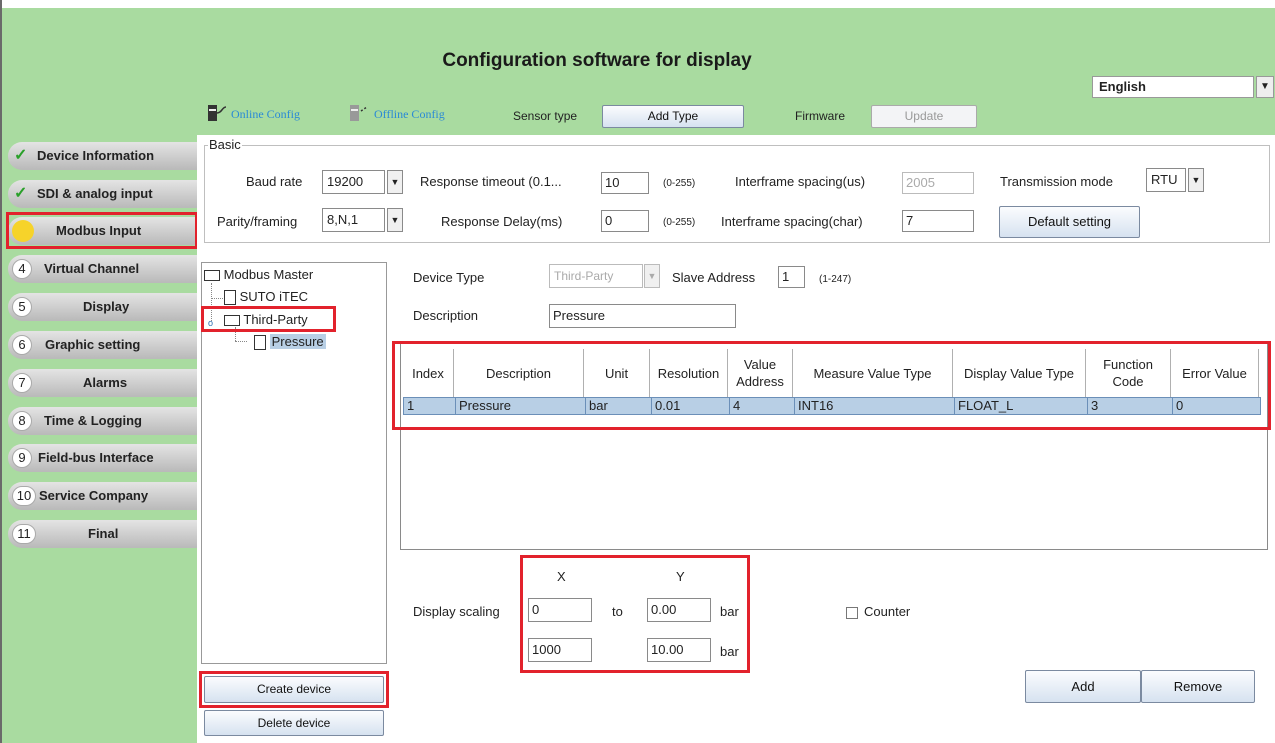 This screenshot has width=1275, height=743. What do you see at coordinates (409, 114) in the screenshot?
I see `offline-config-link: Offline Config` at bounding box center [409, 114].